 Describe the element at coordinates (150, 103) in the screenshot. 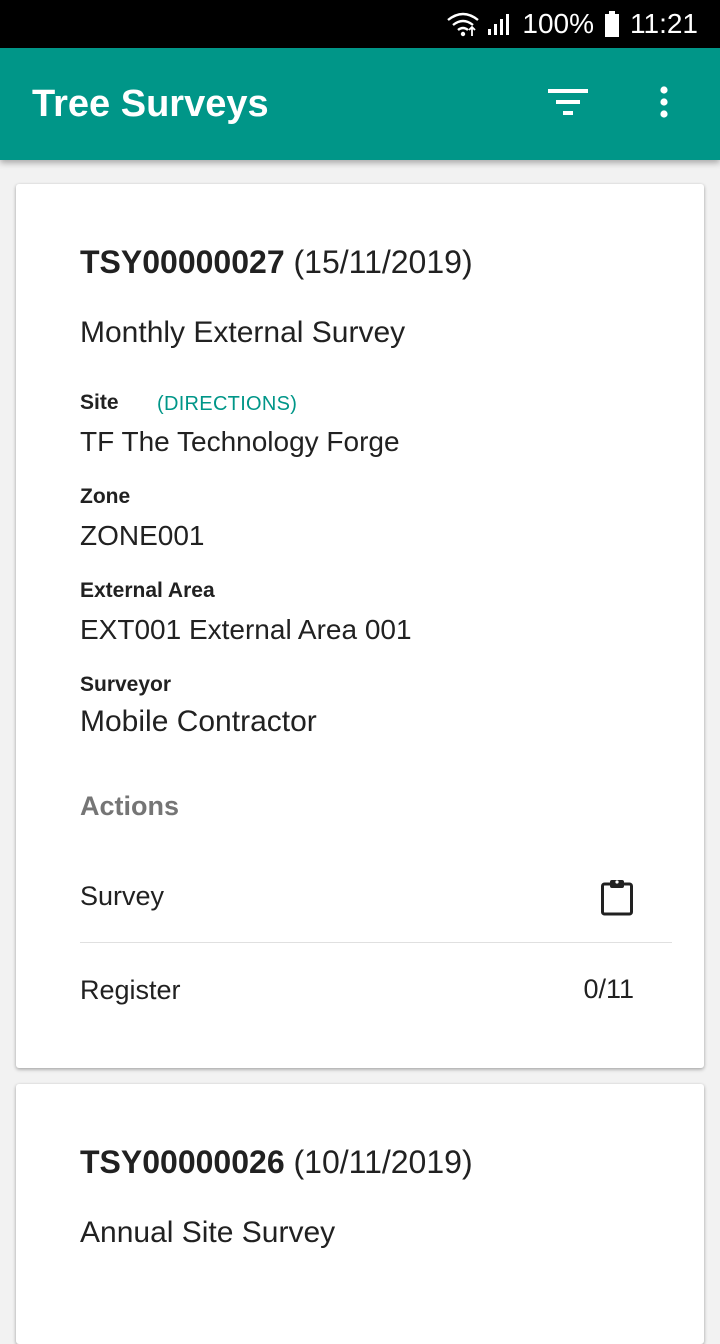

I see `page-title: Tree Surveys` at that location.